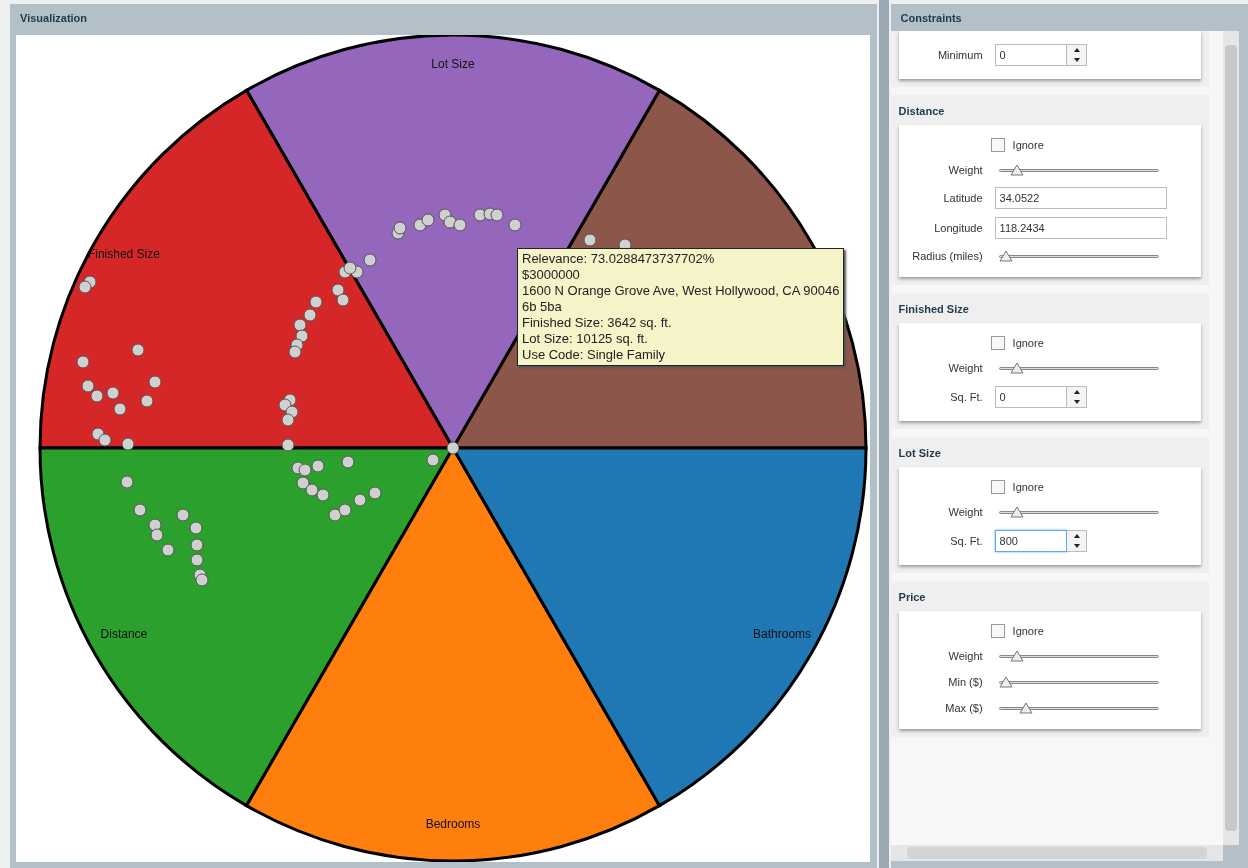 The width and height of the screenshot is (1248, 868). What do you see at coordinates (965, 682) in the screenshot?
I see `field-label: Min ($)` at bounding box center [965, 682].